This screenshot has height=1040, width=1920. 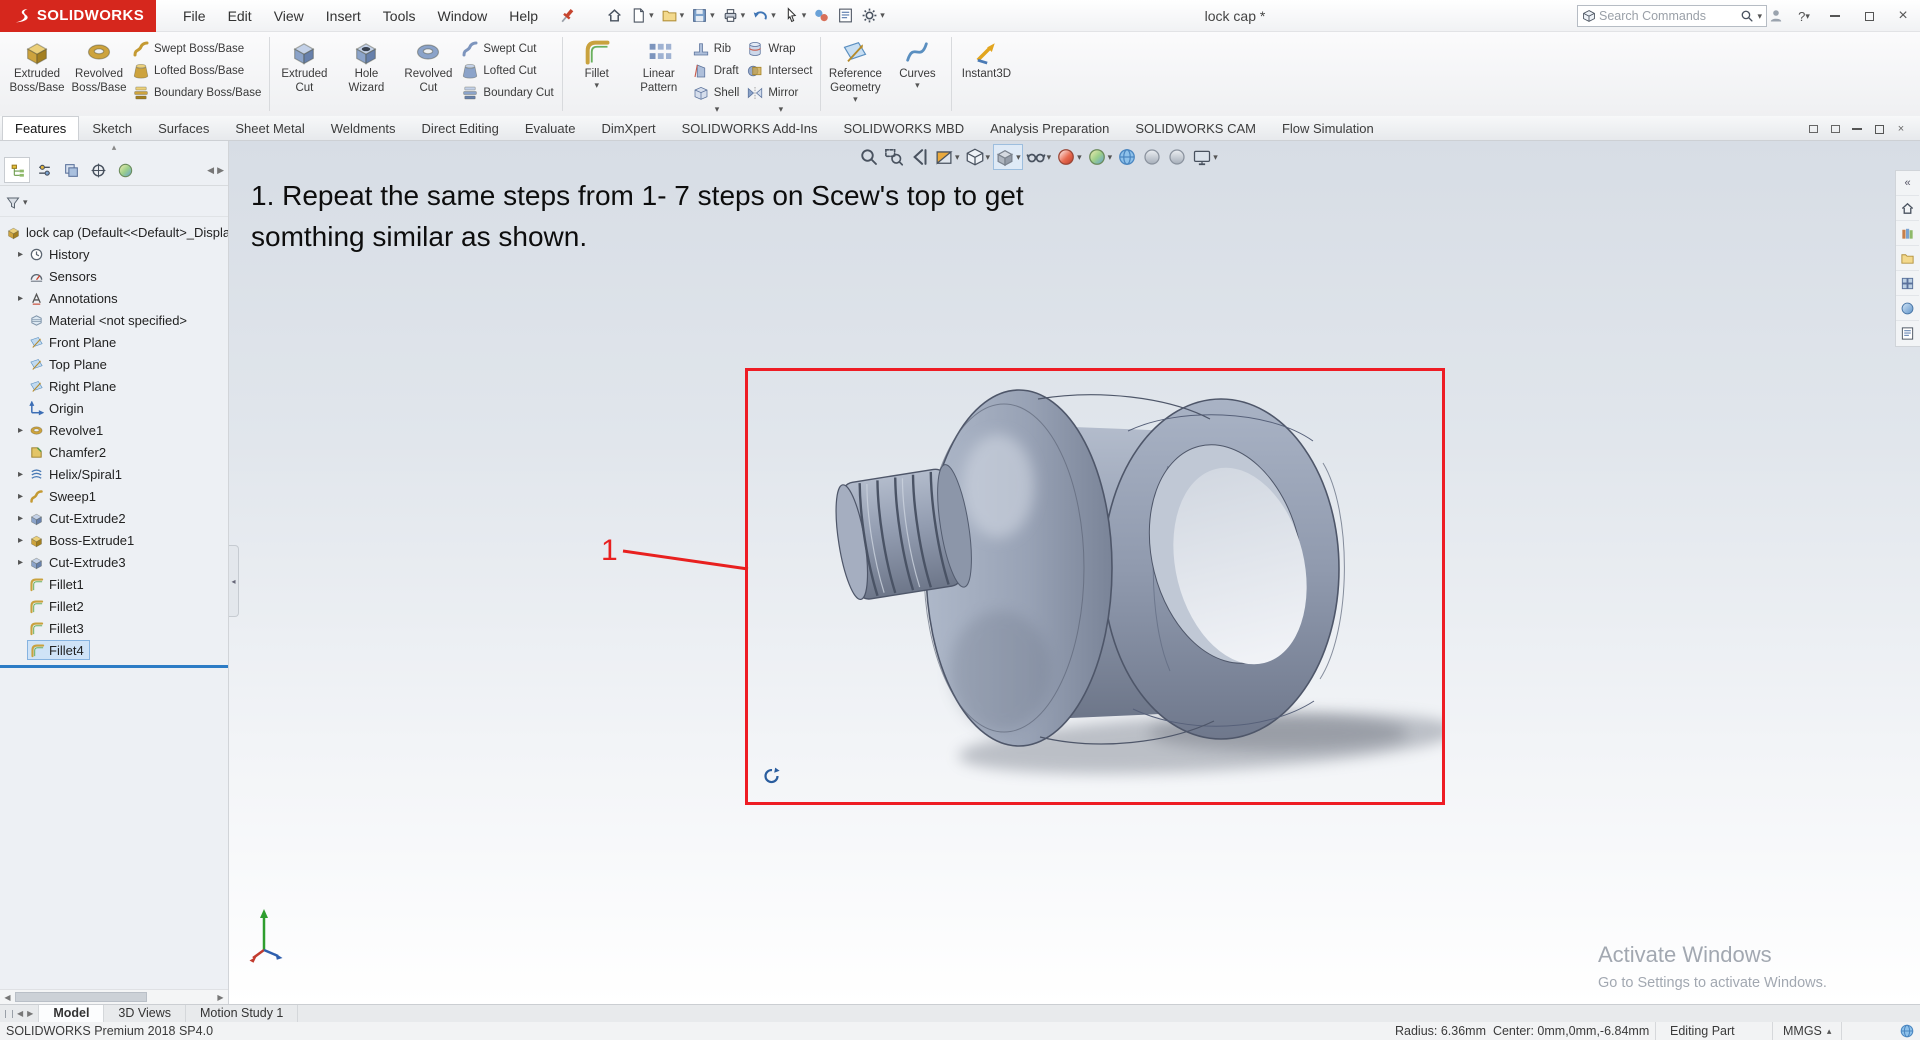 What do you see at coordinates (869, 157) in the screenshot?
I see `zoom-to-fit-button` at bounding box center [869, 157].